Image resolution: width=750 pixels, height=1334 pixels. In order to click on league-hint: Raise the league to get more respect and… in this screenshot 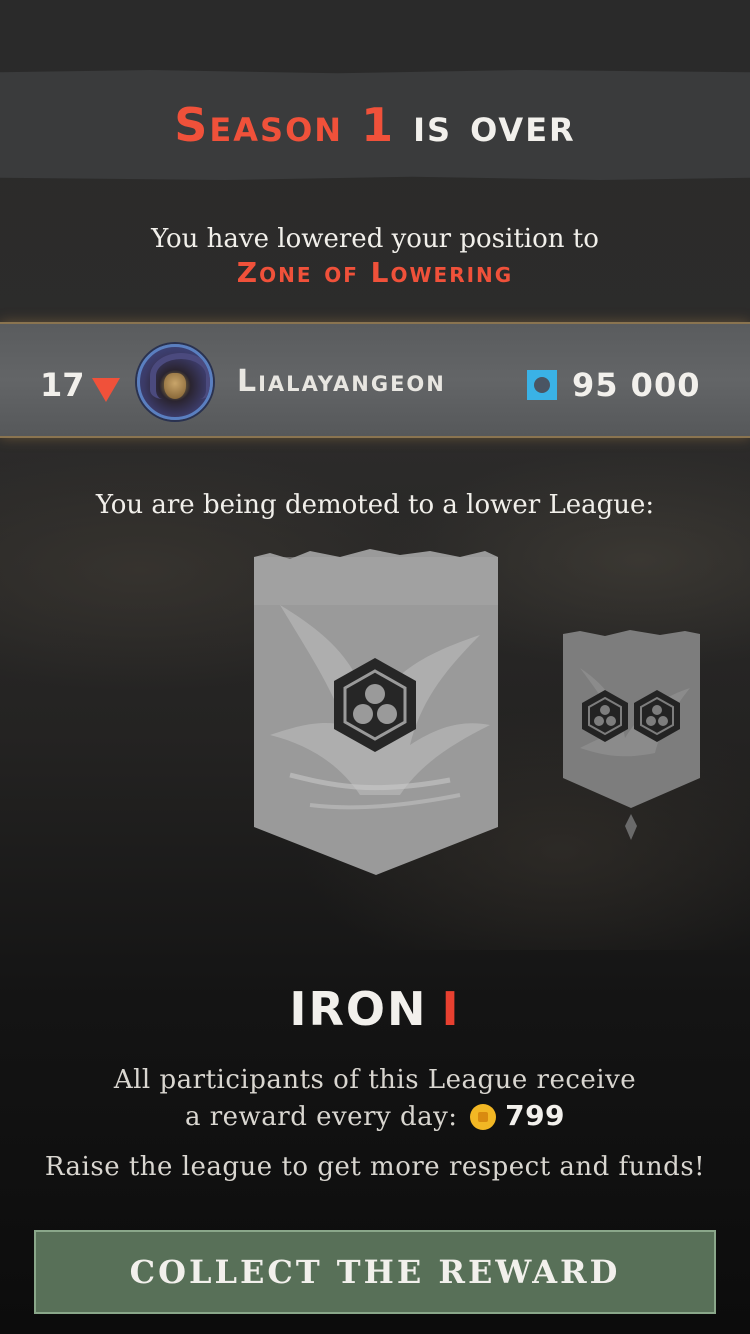, I will do `click(375, 1167)`.